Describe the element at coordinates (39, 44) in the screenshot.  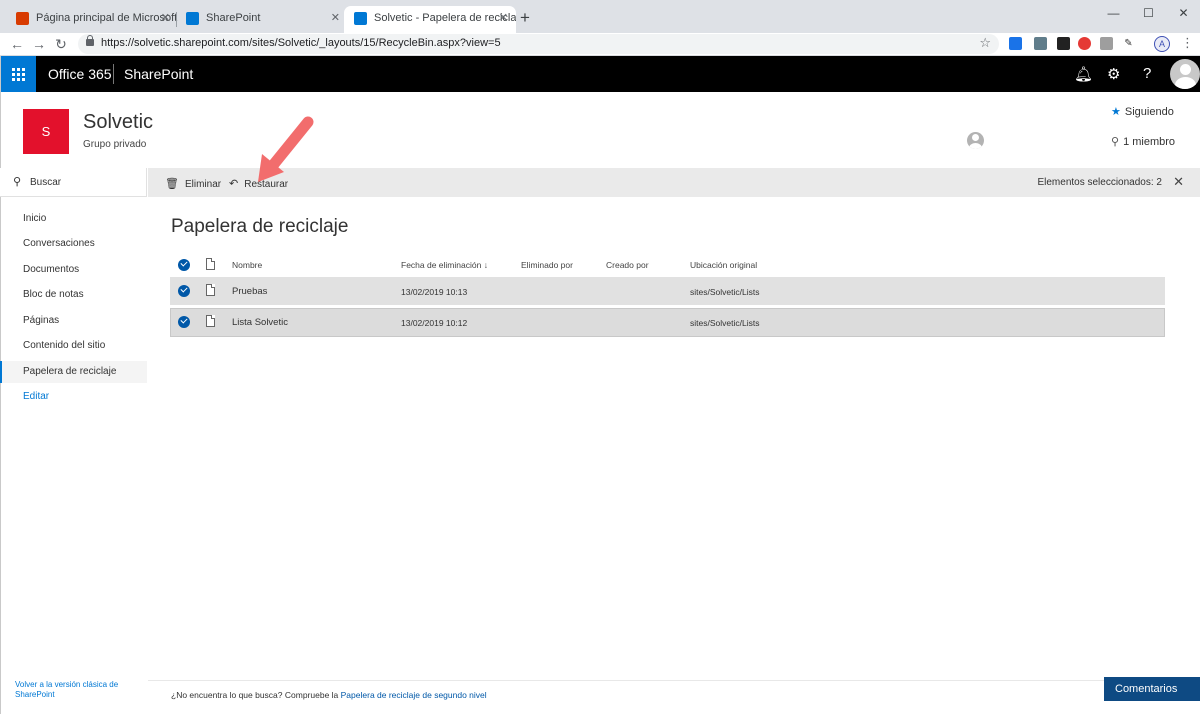
I see `forward-arrow-icon: →` at that location.